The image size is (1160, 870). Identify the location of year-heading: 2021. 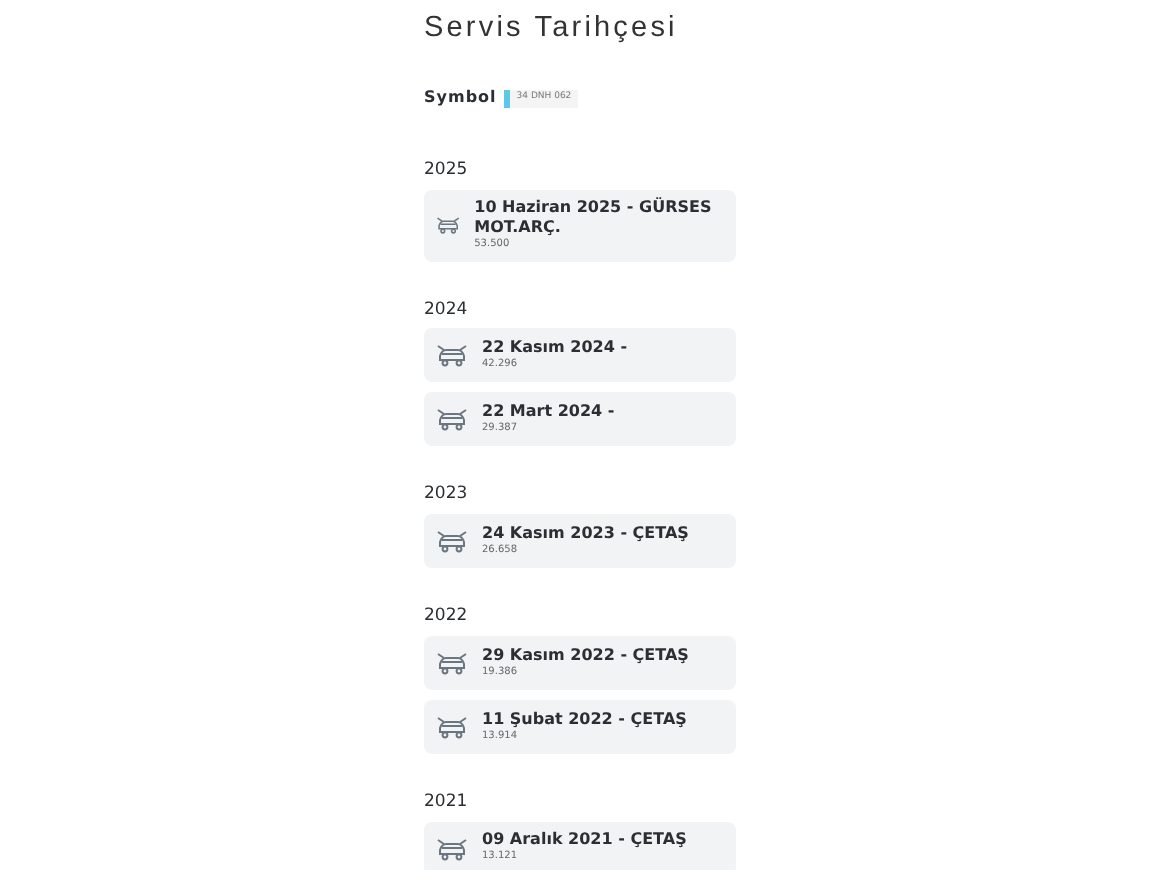
(447, 802).